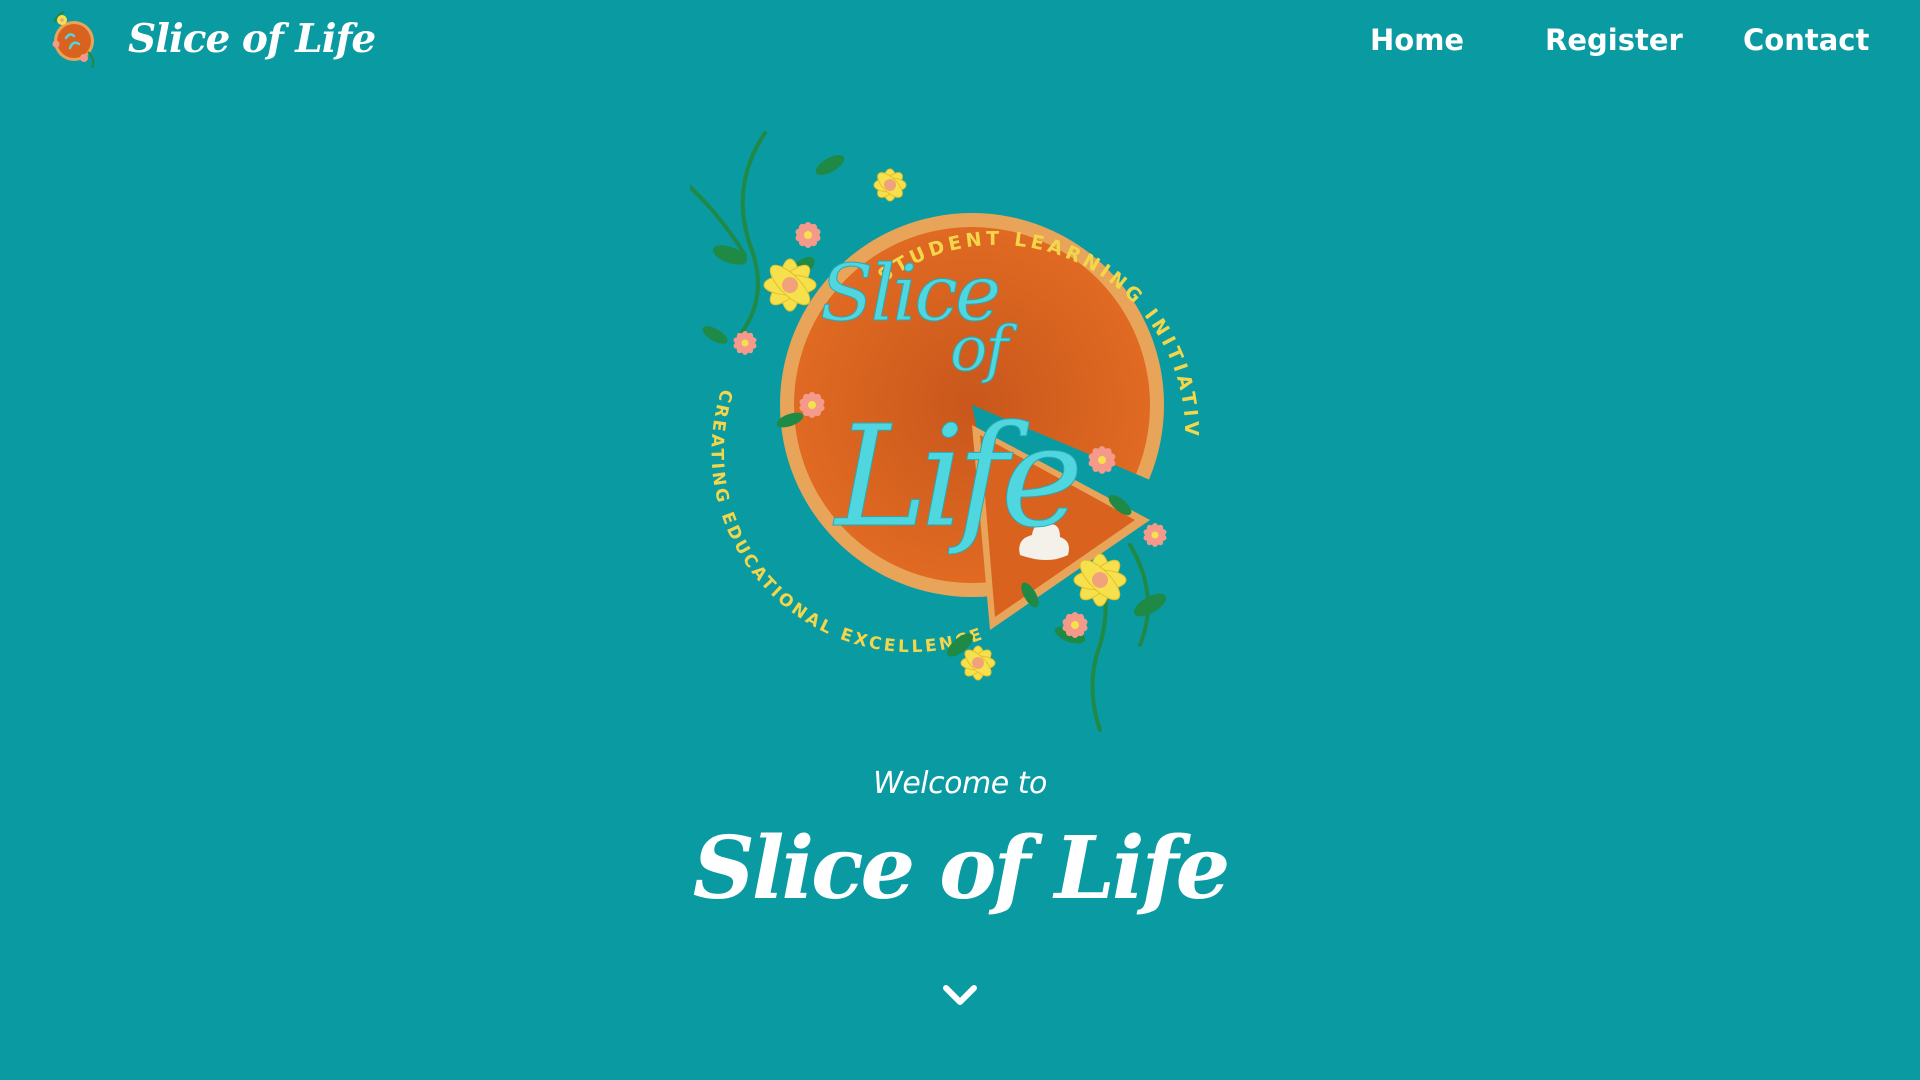 The image size is (1920, 1080). I want to click on brand-name: Slice of Life, so click(252, 38).